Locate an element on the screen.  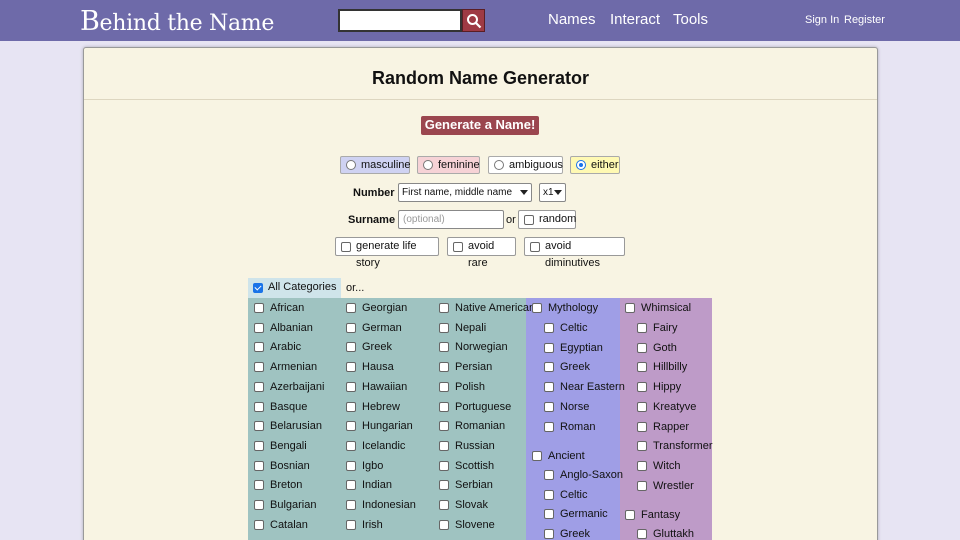
search-button is located at coordinates (473, 20).